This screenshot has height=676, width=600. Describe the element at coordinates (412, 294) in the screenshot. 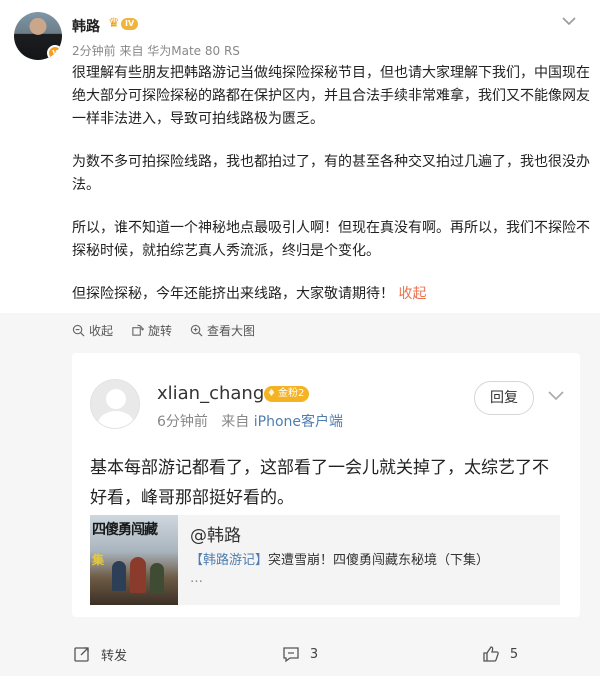

I see `collapse-link: 收起` at that location.